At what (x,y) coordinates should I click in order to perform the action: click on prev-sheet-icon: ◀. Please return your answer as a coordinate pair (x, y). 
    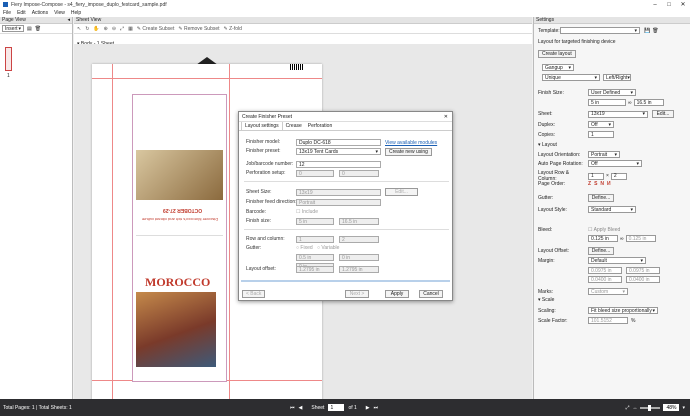
    Looking at the image, I should click on (301, 408).